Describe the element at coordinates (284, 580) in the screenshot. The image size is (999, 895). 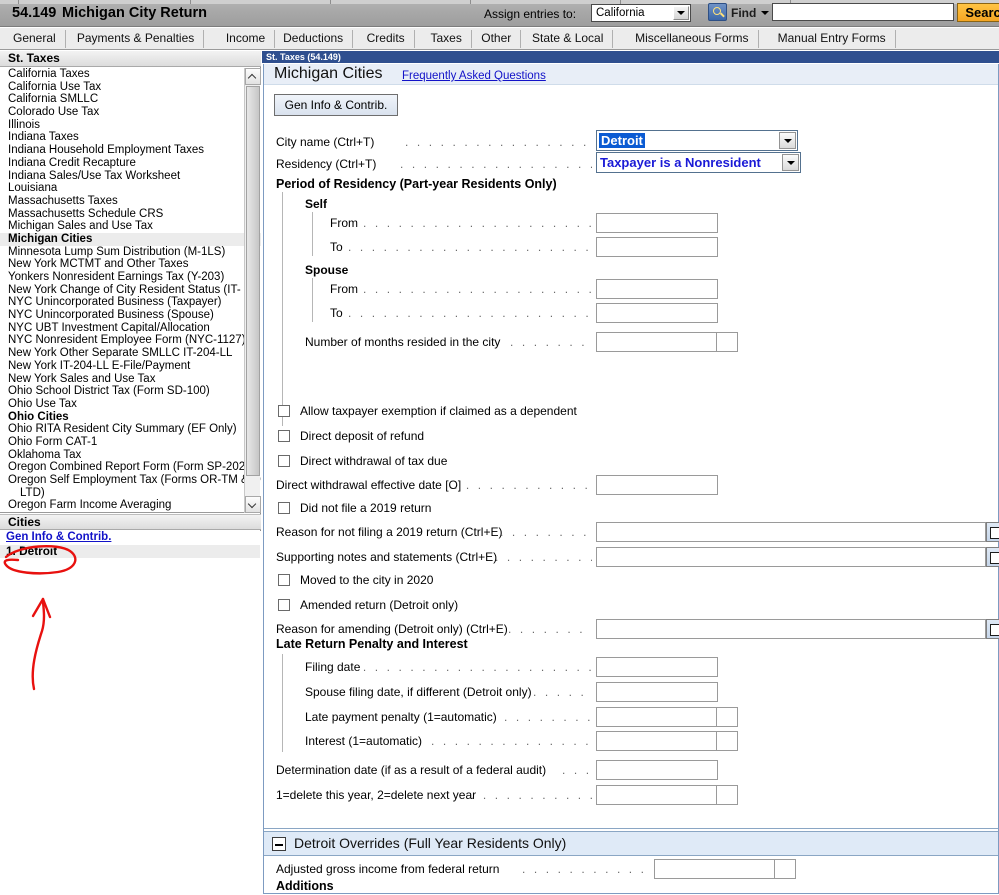
I see `moved-to-city-checkbox` at that location.